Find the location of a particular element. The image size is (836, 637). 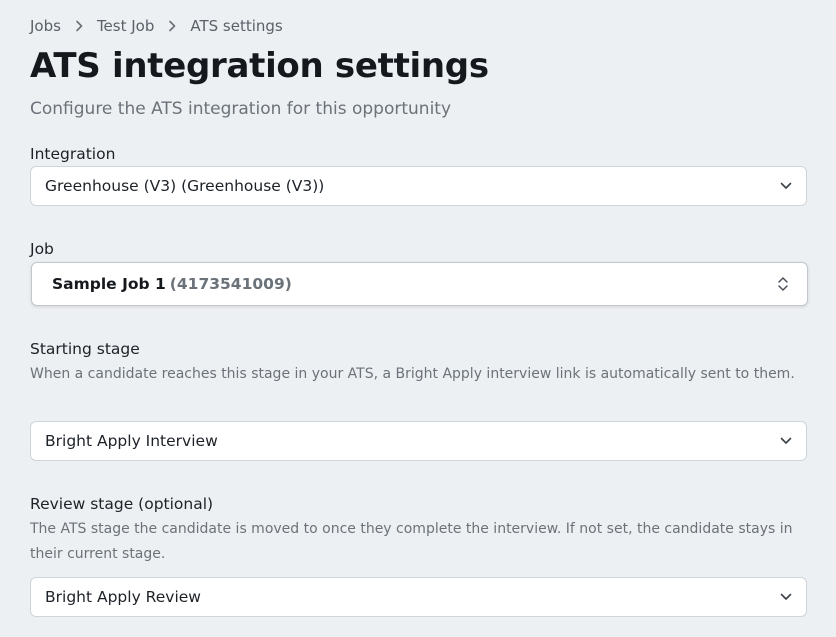

job-selected: Sample Job 1 (4173541009) is located at coordinates (172, 284).